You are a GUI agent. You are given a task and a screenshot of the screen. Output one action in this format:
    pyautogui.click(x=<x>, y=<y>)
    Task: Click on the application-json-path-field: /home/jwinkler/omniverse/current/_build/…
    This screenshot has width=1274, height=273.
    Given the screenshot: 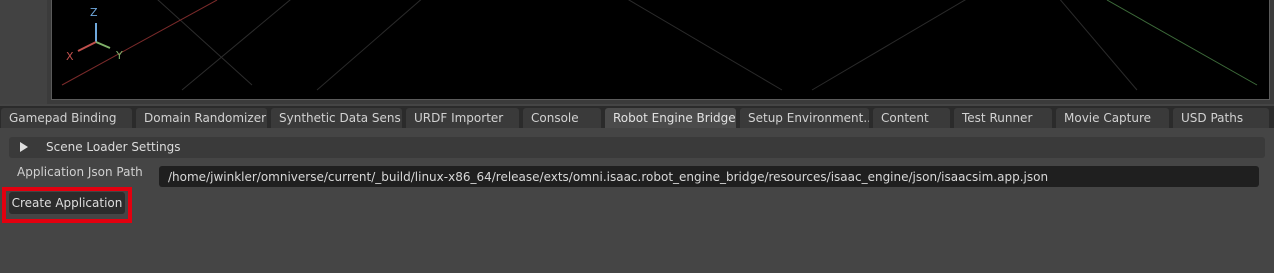 What is the action you would take?
    pyautogui.click(x=709, y=176)
    